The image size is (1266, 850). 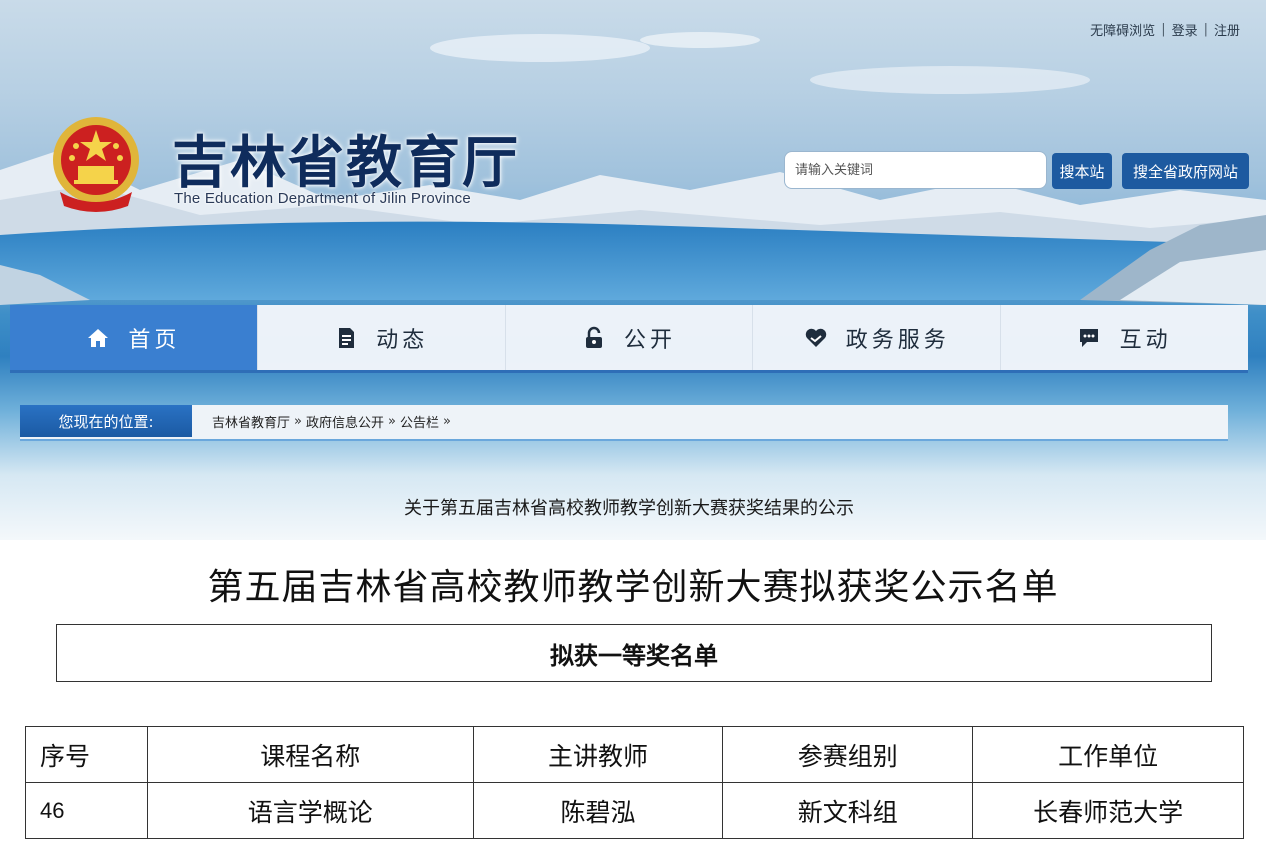 I want to click on national-emblem-icon, so click(x=96, y=164).